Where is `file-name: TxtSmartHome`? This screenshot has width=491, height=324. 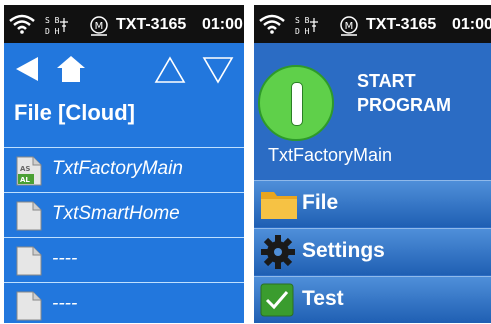 file-name: TxtSmartHome is located at coordinates (116, 213).